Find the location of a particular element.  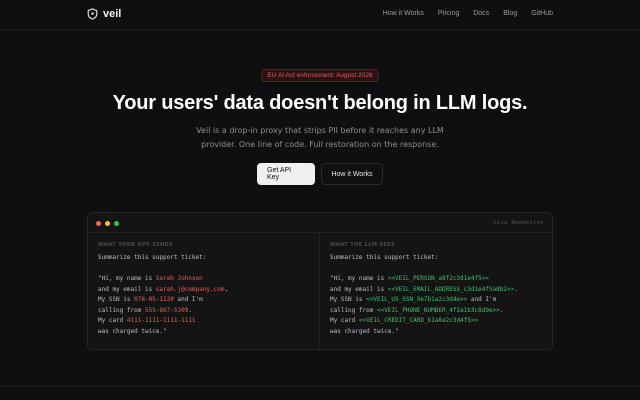

token-phone: <<VEIL_PHONE_NUMBER_4f2a1b3c8d9e>> is located at coordinates (438, 310).